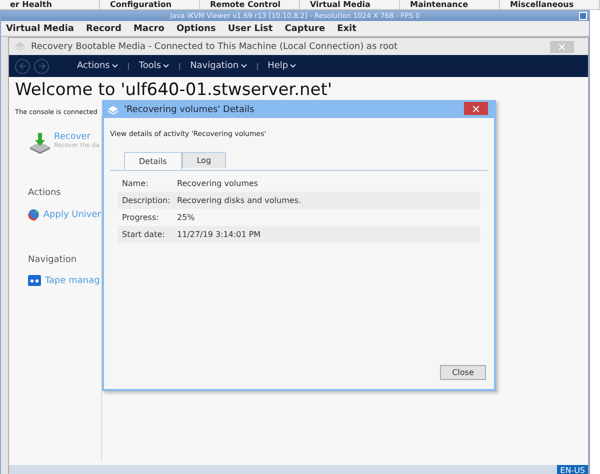 This screenshot has height=474, width=600. Describe the element at coordinates (450, 4) in the screenshot. I see `background-tab: Maintenance` at that location.